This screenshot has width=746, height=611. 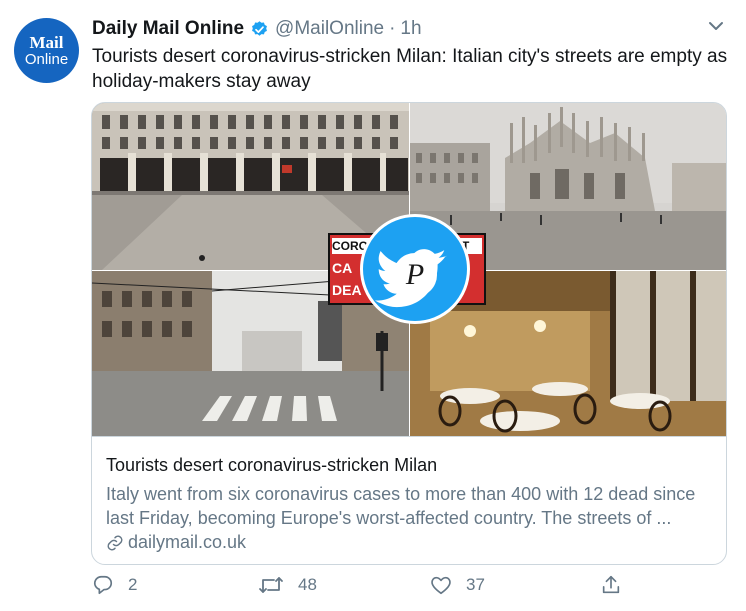 What do you see at coordinates (415, 275) in the screenshot?
I see `watermark-letter: P` at bounding box center [415, 275].